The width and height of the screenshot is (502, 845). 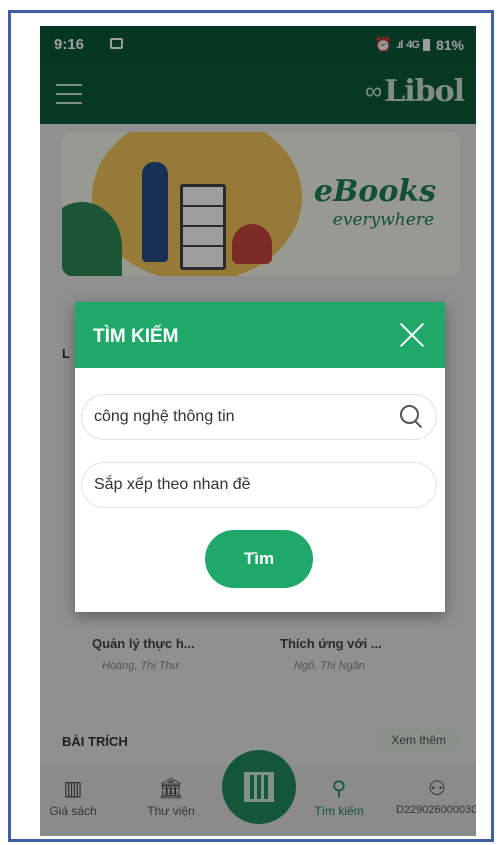 I want to click on search-input, so click(x=239, y=417).